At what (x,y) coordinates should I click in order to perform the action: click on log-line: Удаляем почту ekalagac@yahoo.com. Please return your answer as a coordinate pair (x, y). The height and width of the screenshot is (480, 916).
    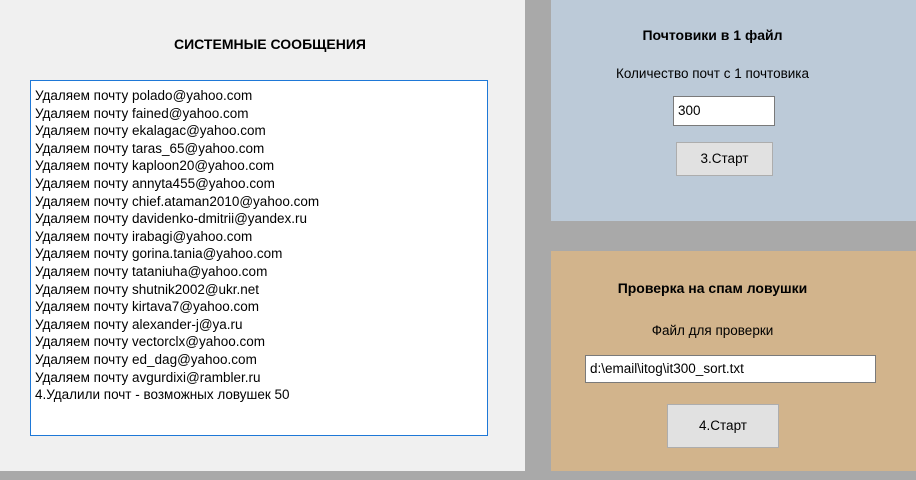
    Looking at the image, I should click on (150, 131).